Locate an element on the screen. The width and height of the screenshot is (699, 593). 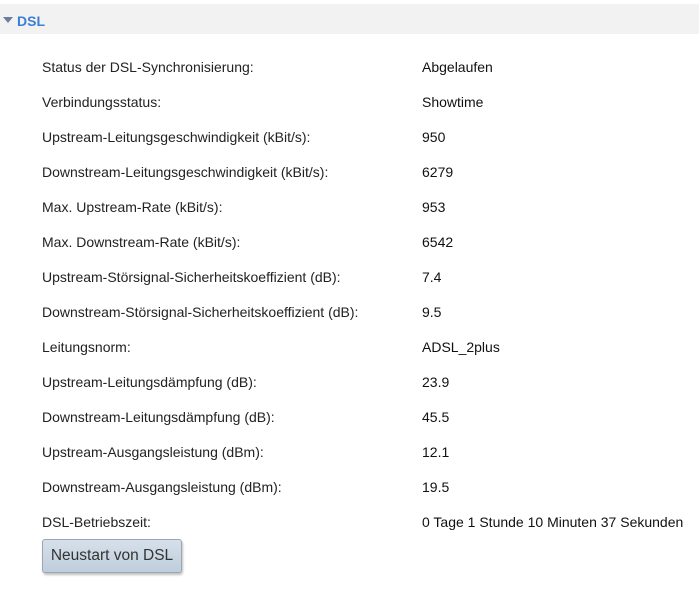
row-value: ADSL_2plus is located at coordinates (461, 347).